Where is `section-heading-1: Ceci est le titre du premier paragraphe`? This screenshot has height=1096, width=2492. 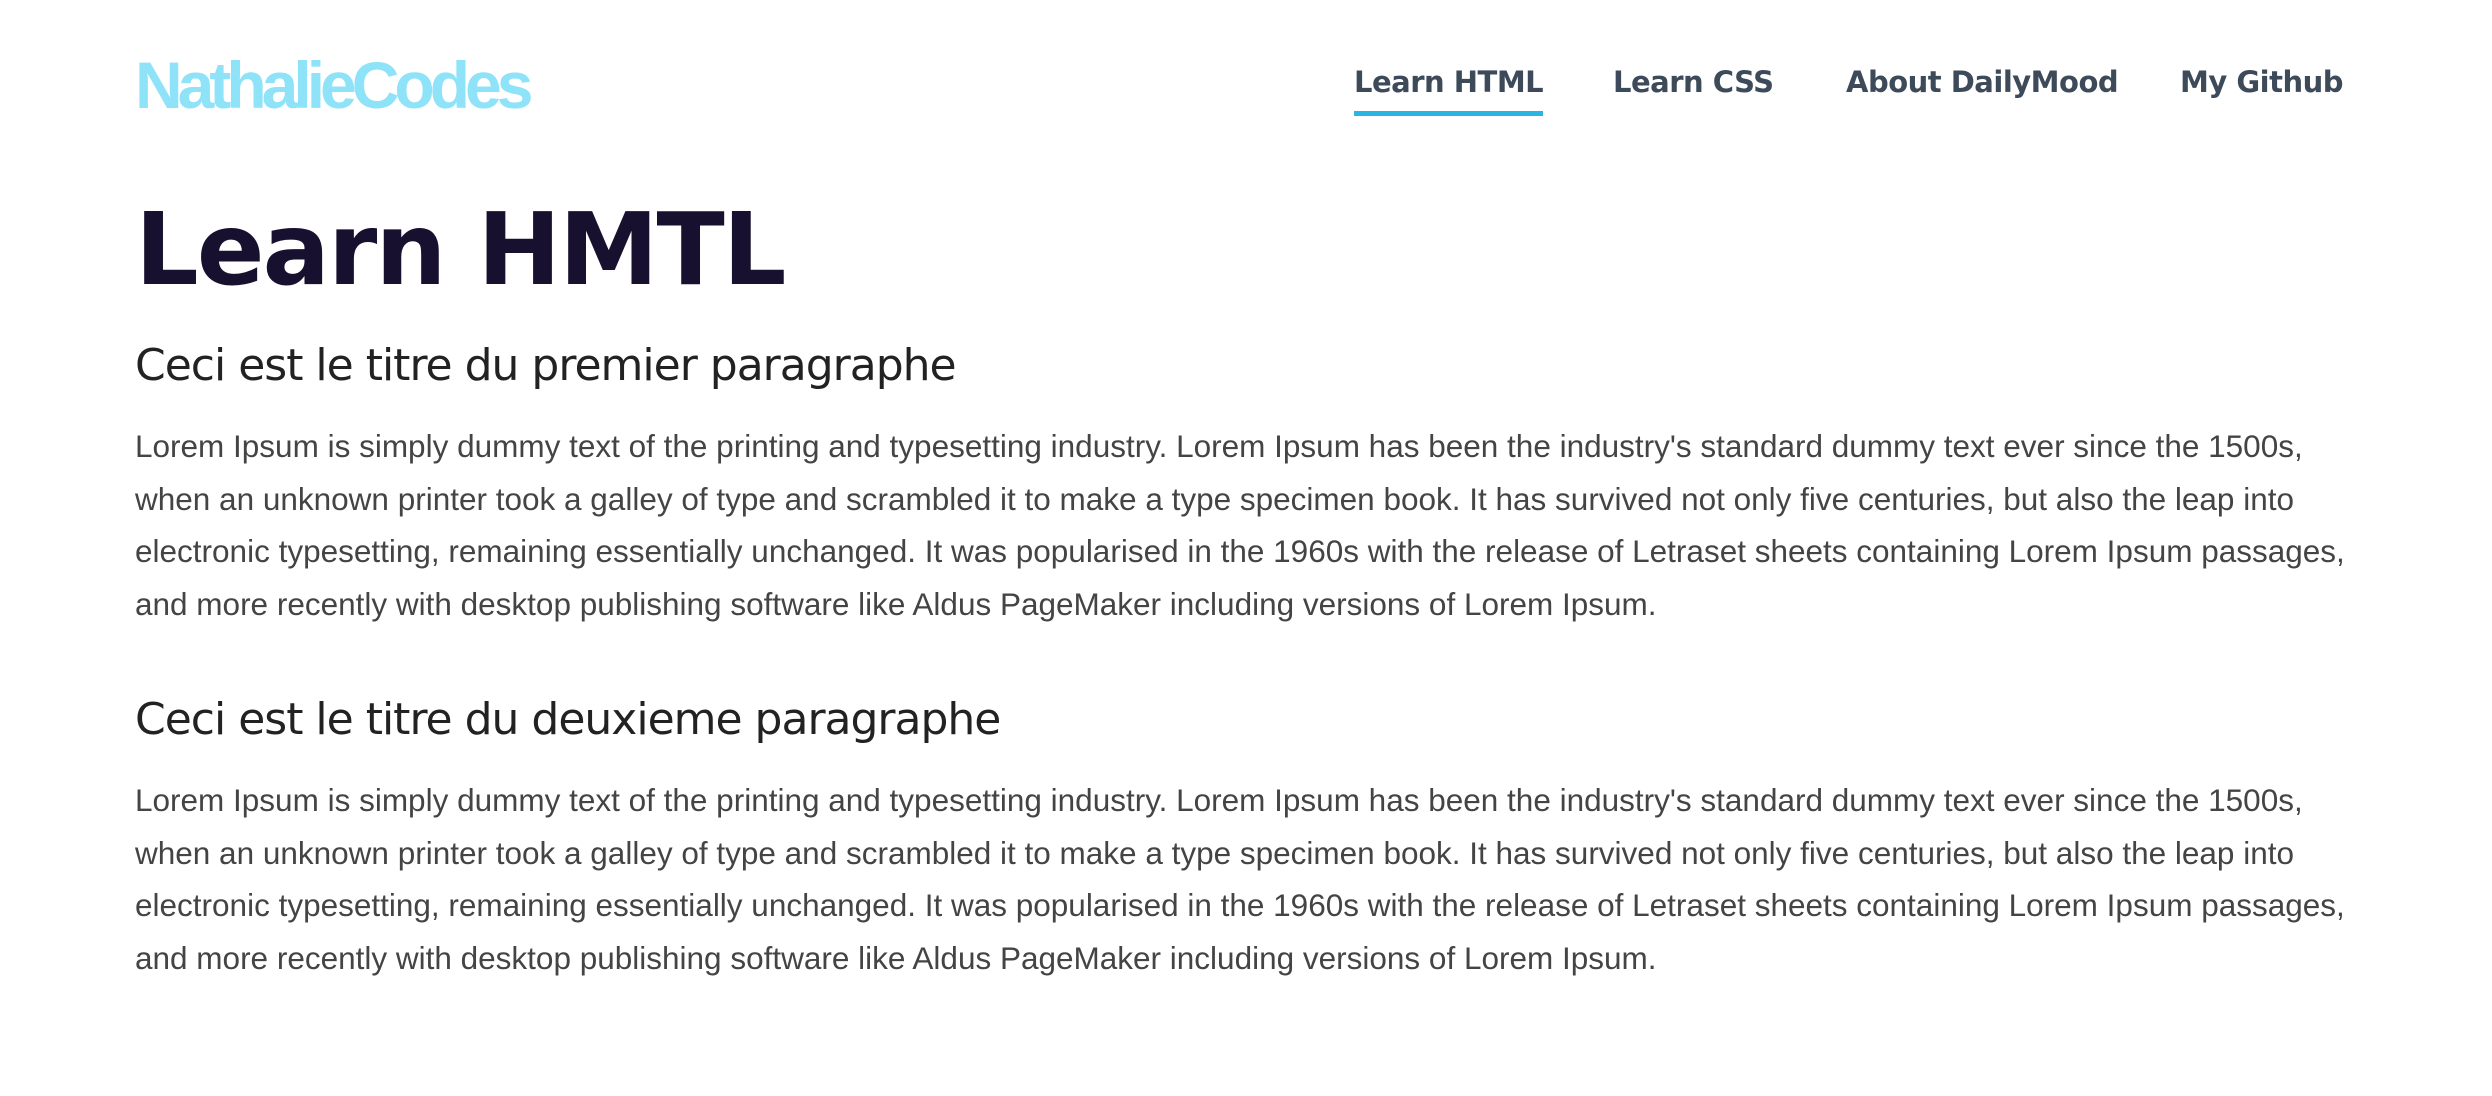
section-heading-1: Ceci est le titre du premier paragraphe is located at coordinates (546, 365).